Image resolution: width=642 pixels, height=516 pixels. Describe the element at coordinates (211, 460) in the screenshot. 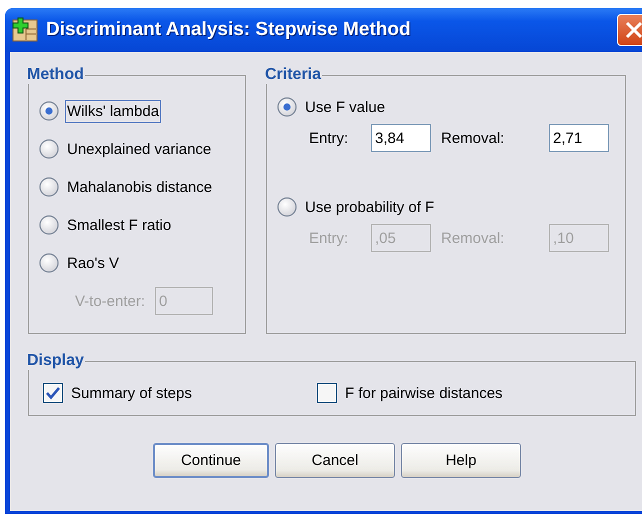

I see `dialog-button: Continue` at that location.